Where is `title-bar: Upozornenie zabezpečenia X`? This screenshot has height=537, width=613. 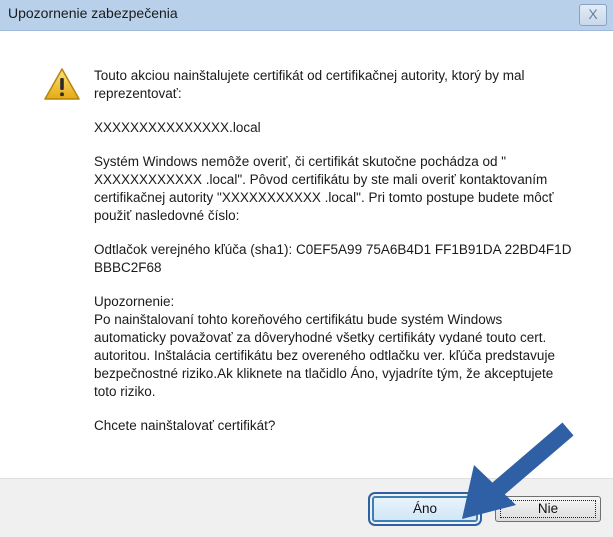 title-bar: Upozornenie zabezpečenia X is located at coordinates (306, 15).